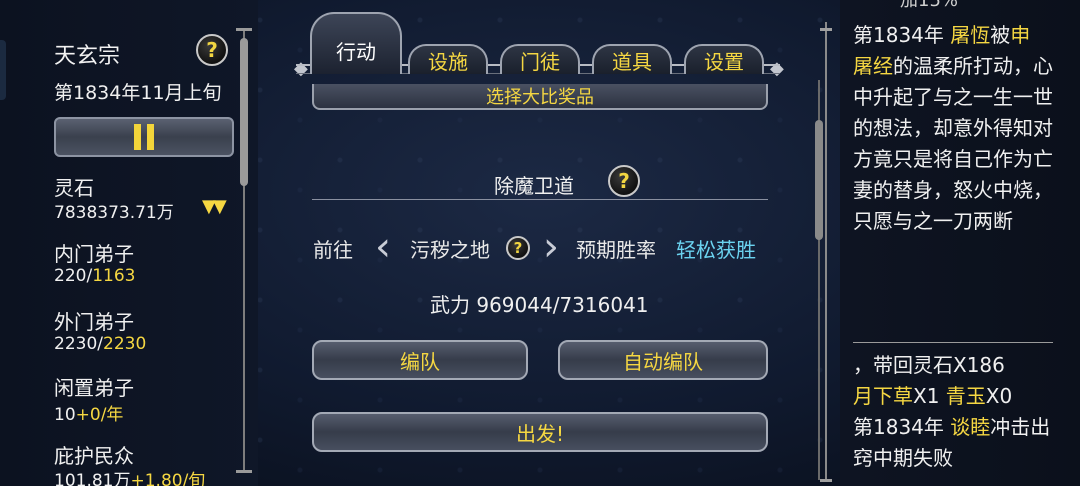  Describe the element at coordinates (114, 213) in the screenshot. I see `spirit-stone-value: 7838373.71万` at that location.